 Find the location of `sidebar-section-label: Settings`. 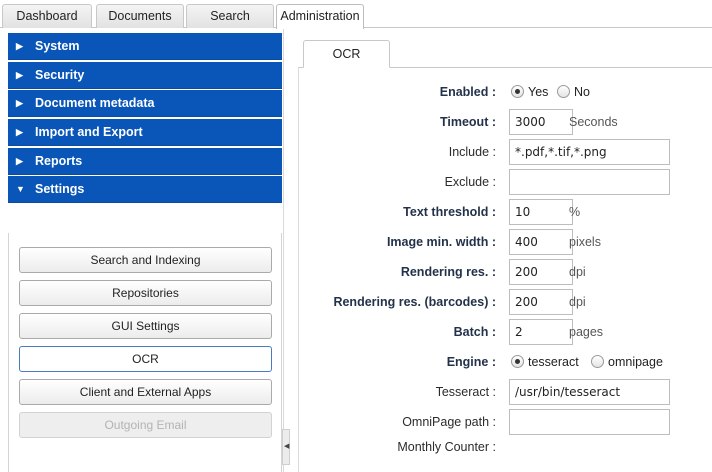

sidebar-section-label: Settings is located at coordinates (60, 189).